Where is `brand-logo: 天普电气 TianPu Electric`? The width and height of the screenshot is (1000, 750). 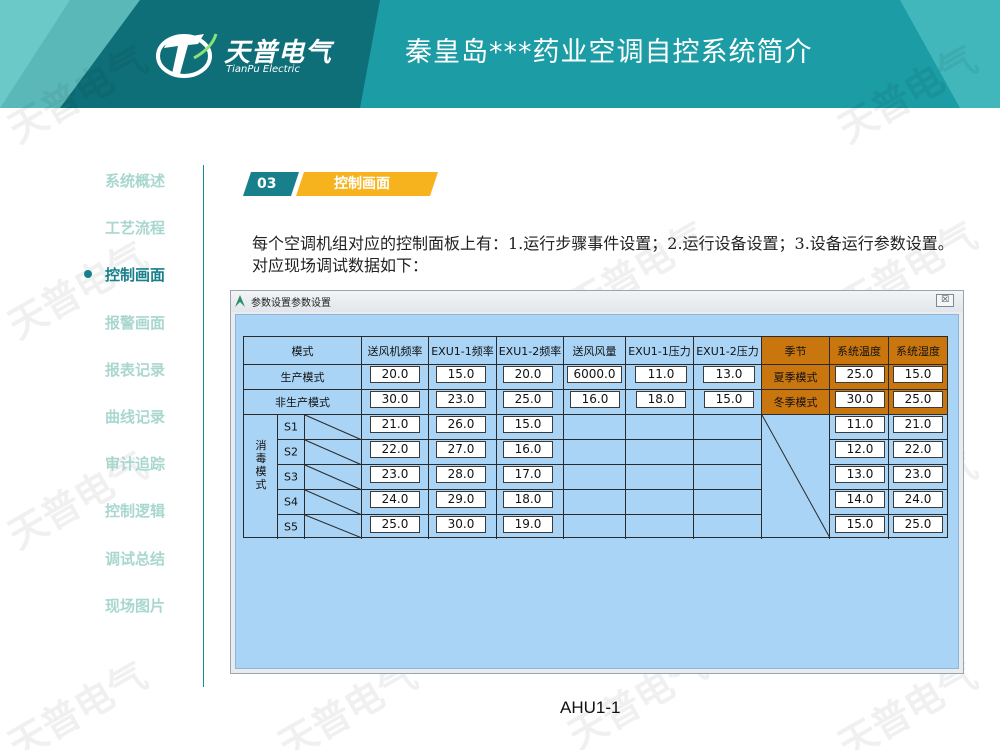 brand-logo: 天普电气 TianPu Electric is located at coordinates (249, 54).